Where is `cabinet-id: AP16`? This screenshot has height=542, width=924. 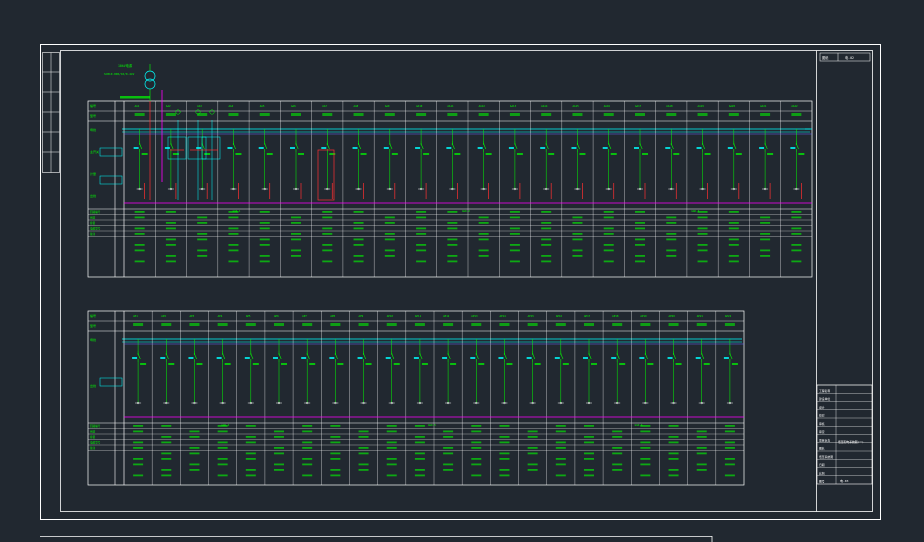
cabinet-id: AP16 is located at coordinates (559, 316).